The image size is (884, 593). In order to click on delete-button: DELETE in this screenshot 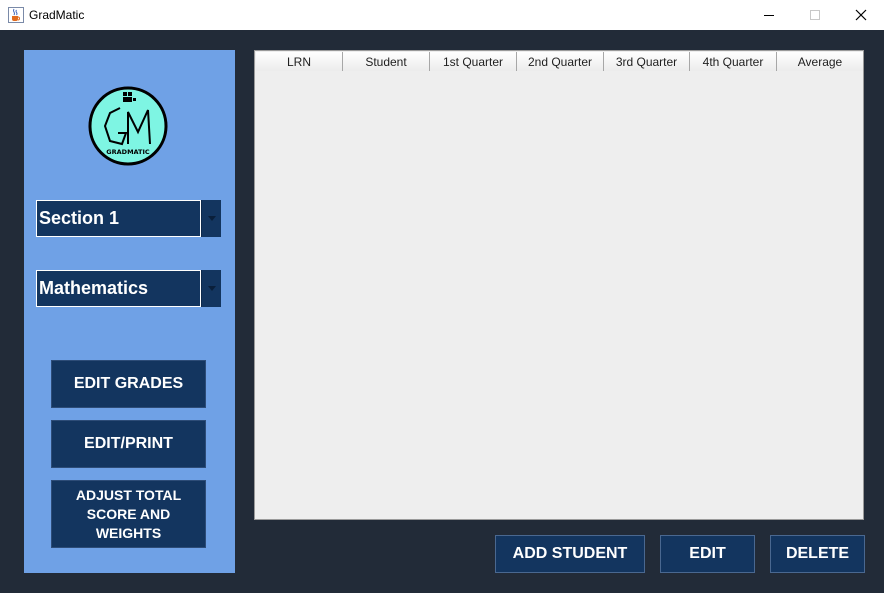, I will do `click(817, 554)`.